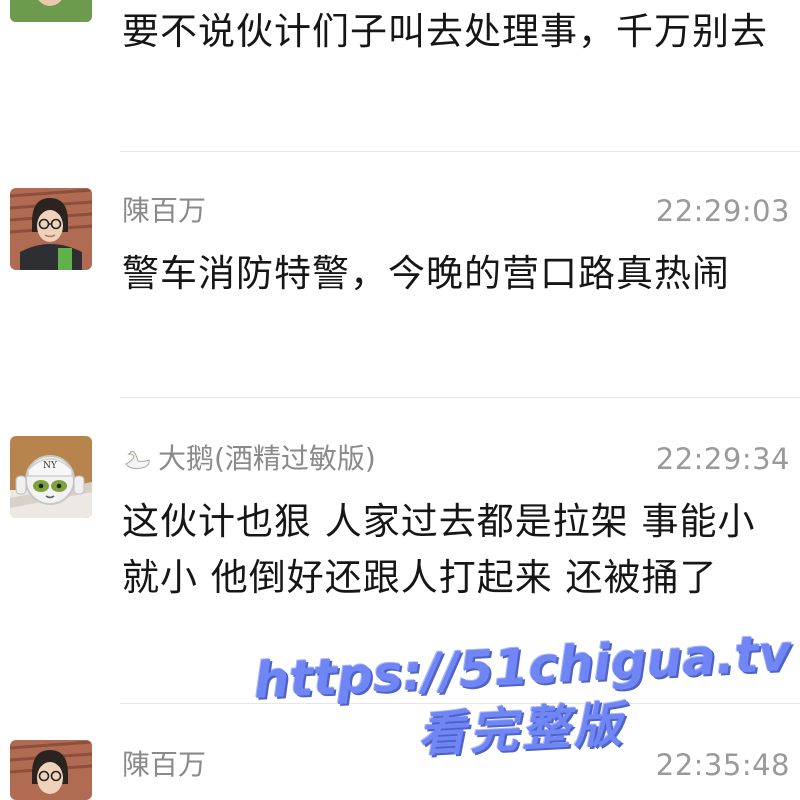  I want to click on avatar: NY, so click(51, 477).